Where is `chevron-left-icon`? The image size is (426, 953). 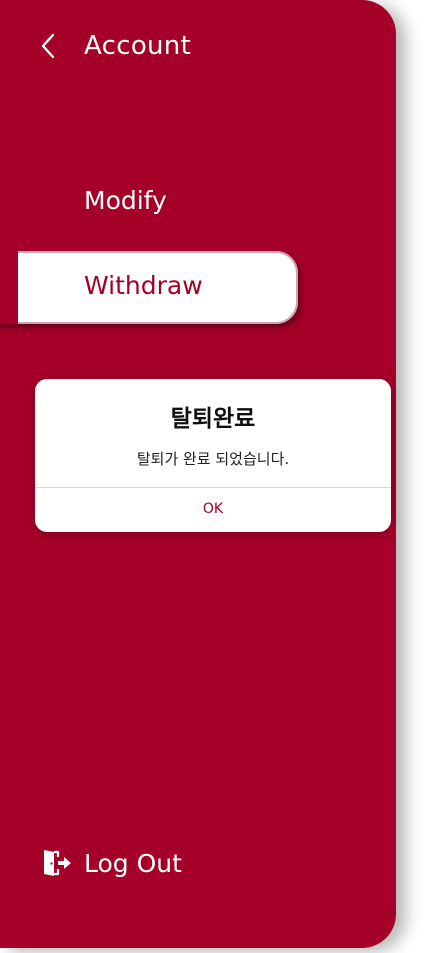
chevron-left-icon is located at coordinates (48, 46).